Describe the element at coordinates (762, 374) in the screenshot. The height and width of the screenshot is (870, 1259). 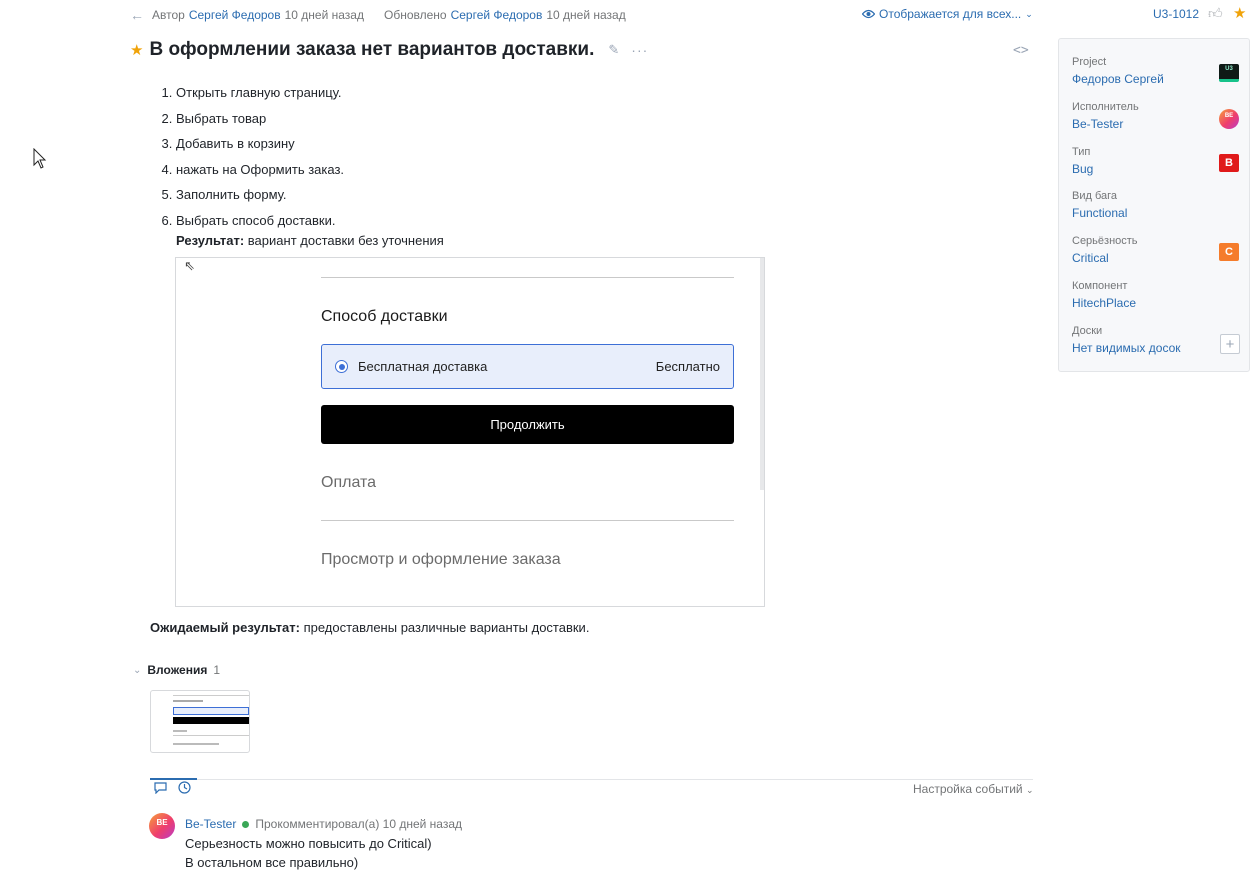
I see `screenshot-scrollbar` at that location.